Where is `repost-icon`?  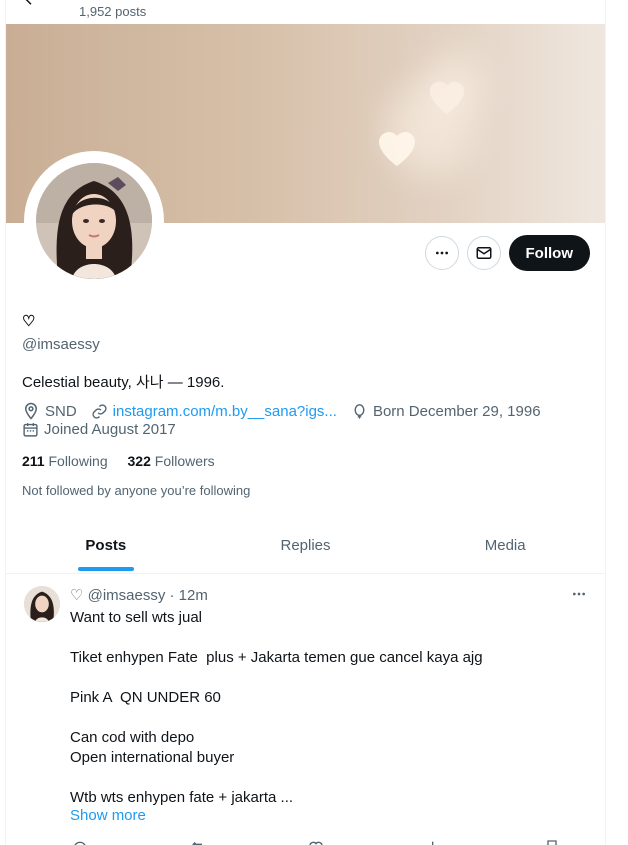
repost-icon is located at coordinates (198, 842).